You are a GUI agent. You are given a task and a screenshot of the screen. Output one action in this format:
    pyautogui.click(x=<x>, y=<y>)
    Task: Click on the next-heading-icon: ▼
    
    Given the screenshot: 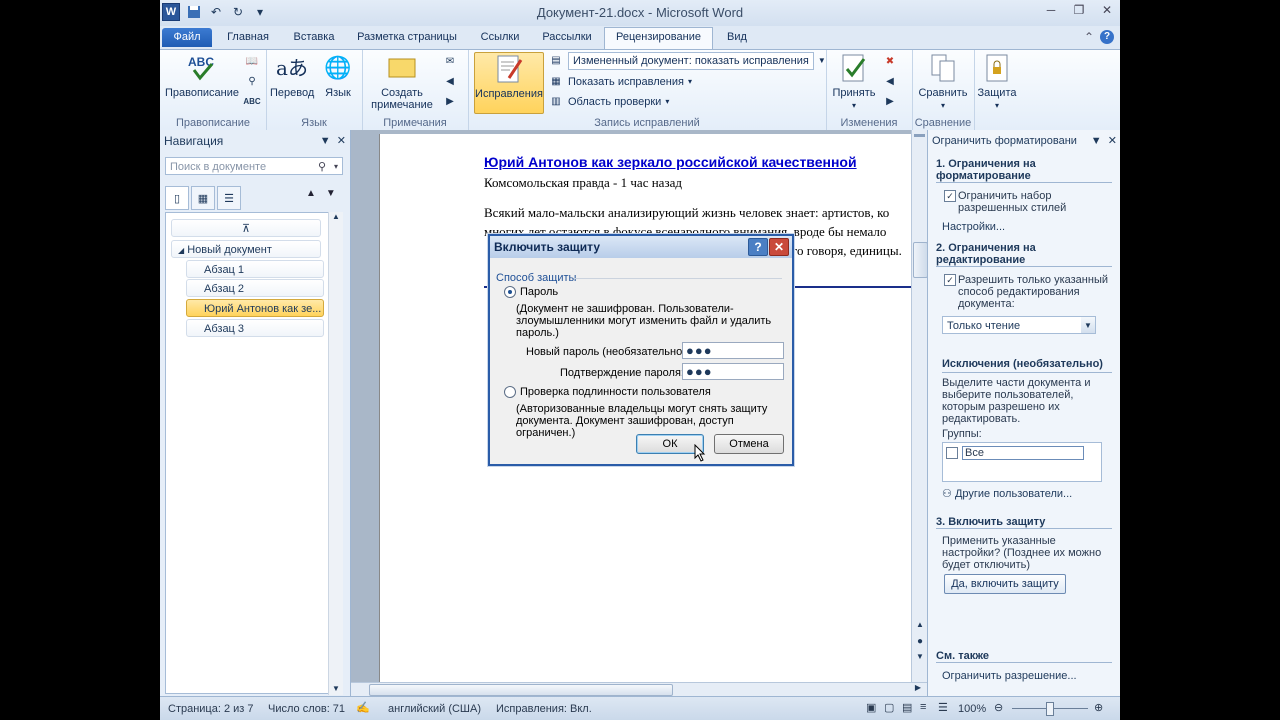 What is the action you would take?
    pyautogui.click(x=331, y=193)
    